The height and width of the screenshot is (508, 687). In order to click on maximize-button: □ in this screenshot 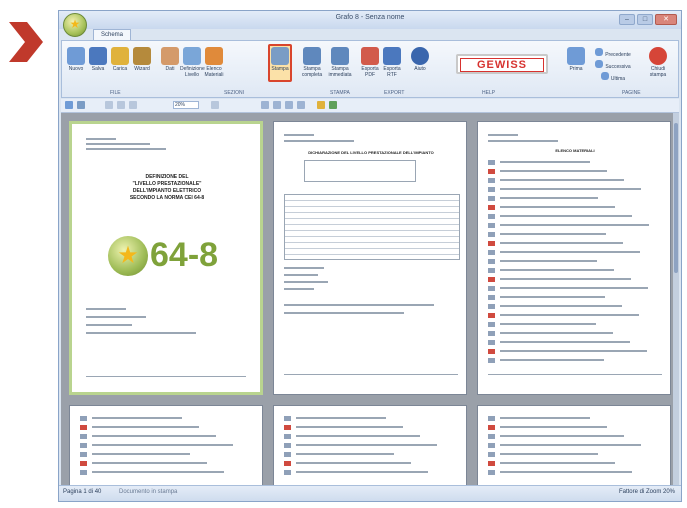, I will do `click(645, 19)`.